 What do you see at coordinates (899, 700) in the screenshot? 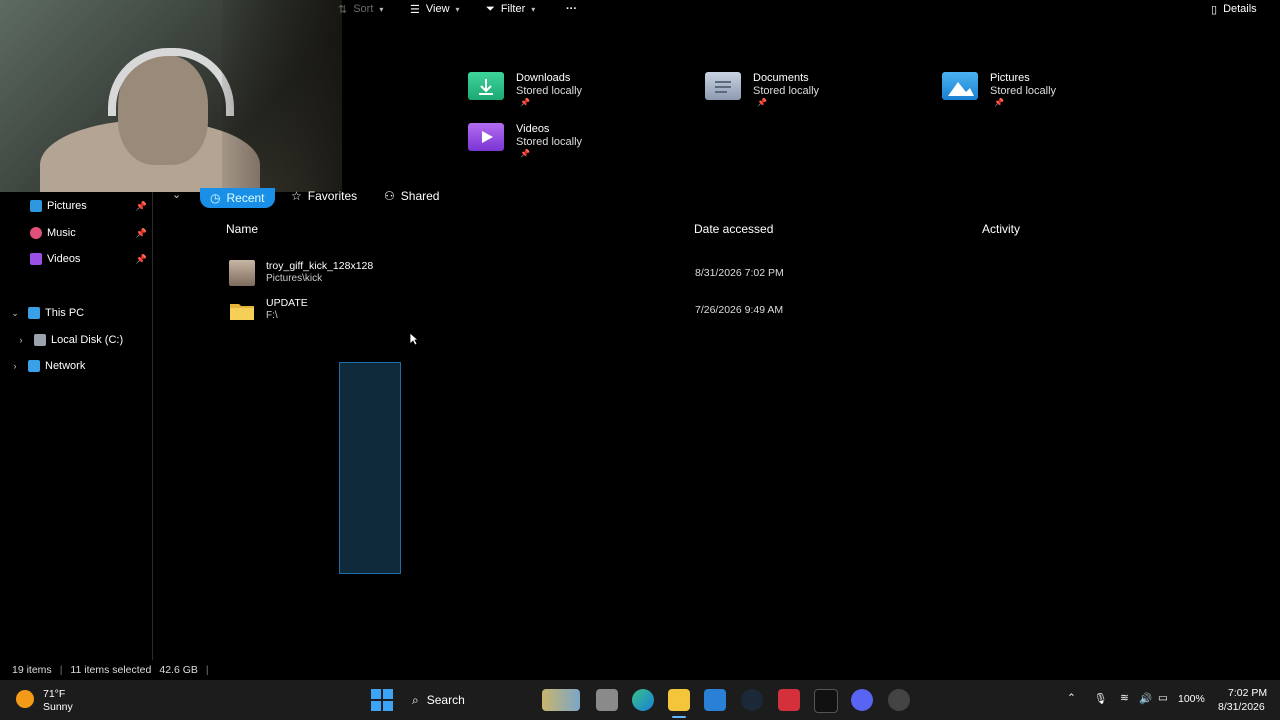
I see `app-notification-icon` at bounding box center [899, 700].